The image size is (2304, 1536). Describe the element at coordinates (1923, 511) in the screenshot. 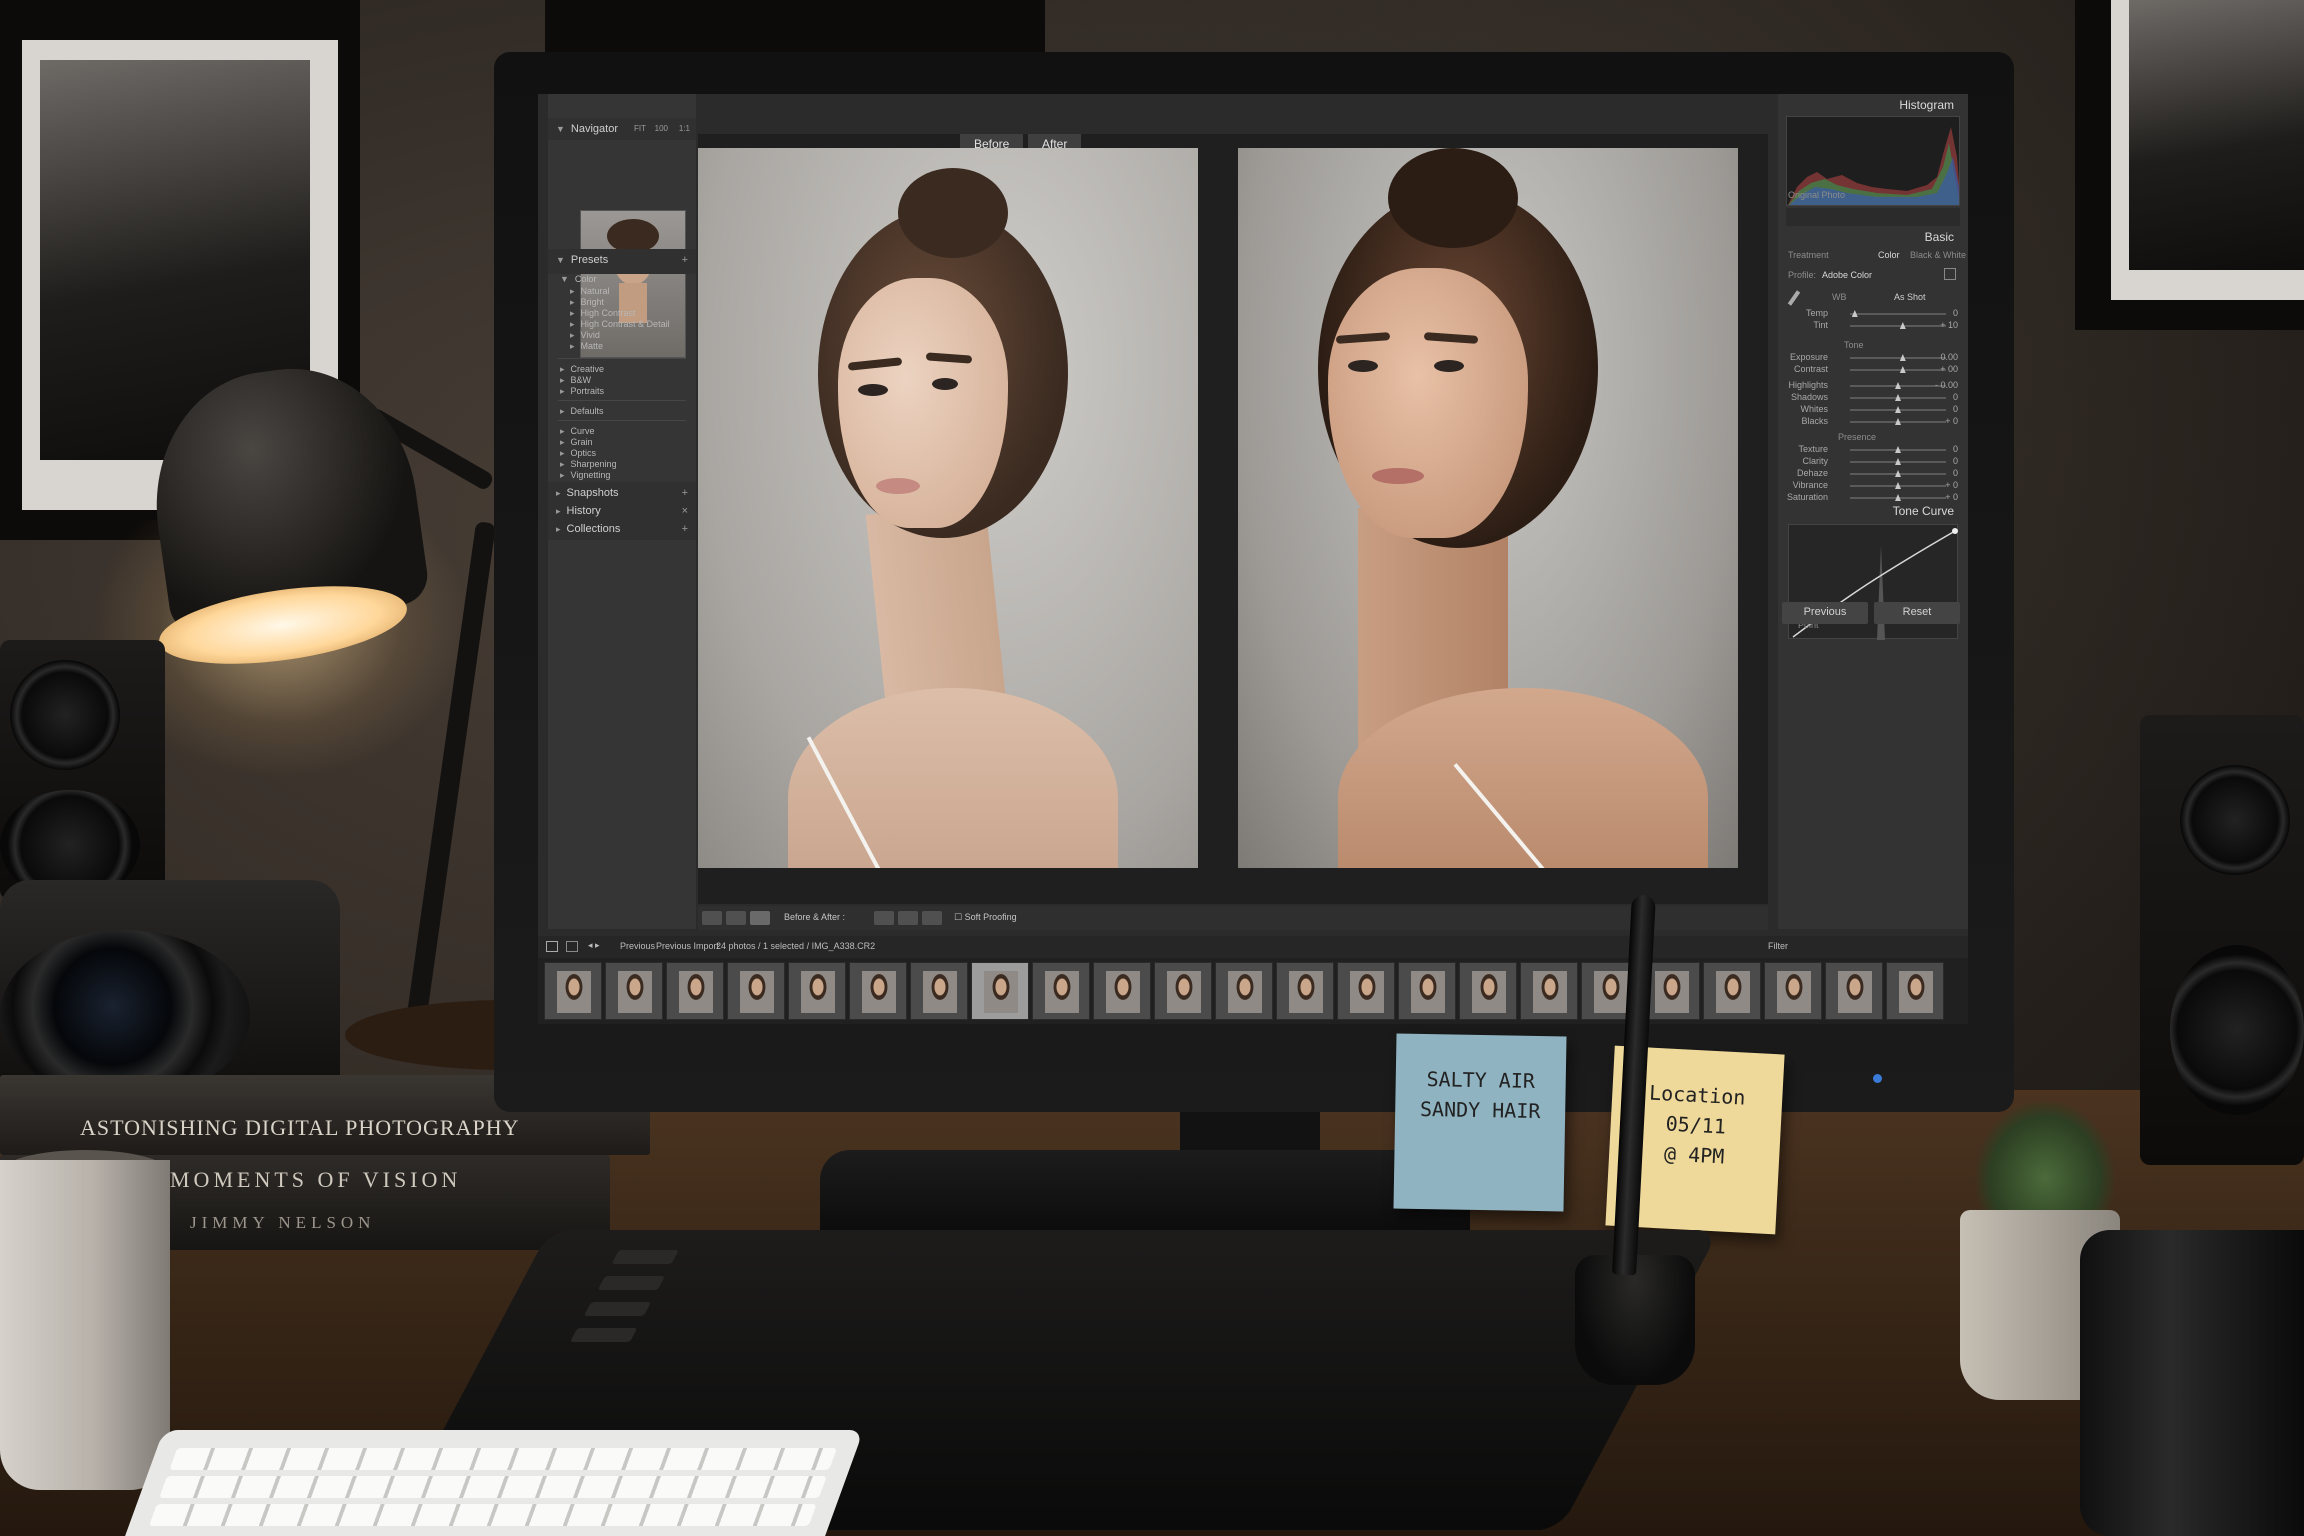

I see `tone-curve-title: Tone Curve` at that location.